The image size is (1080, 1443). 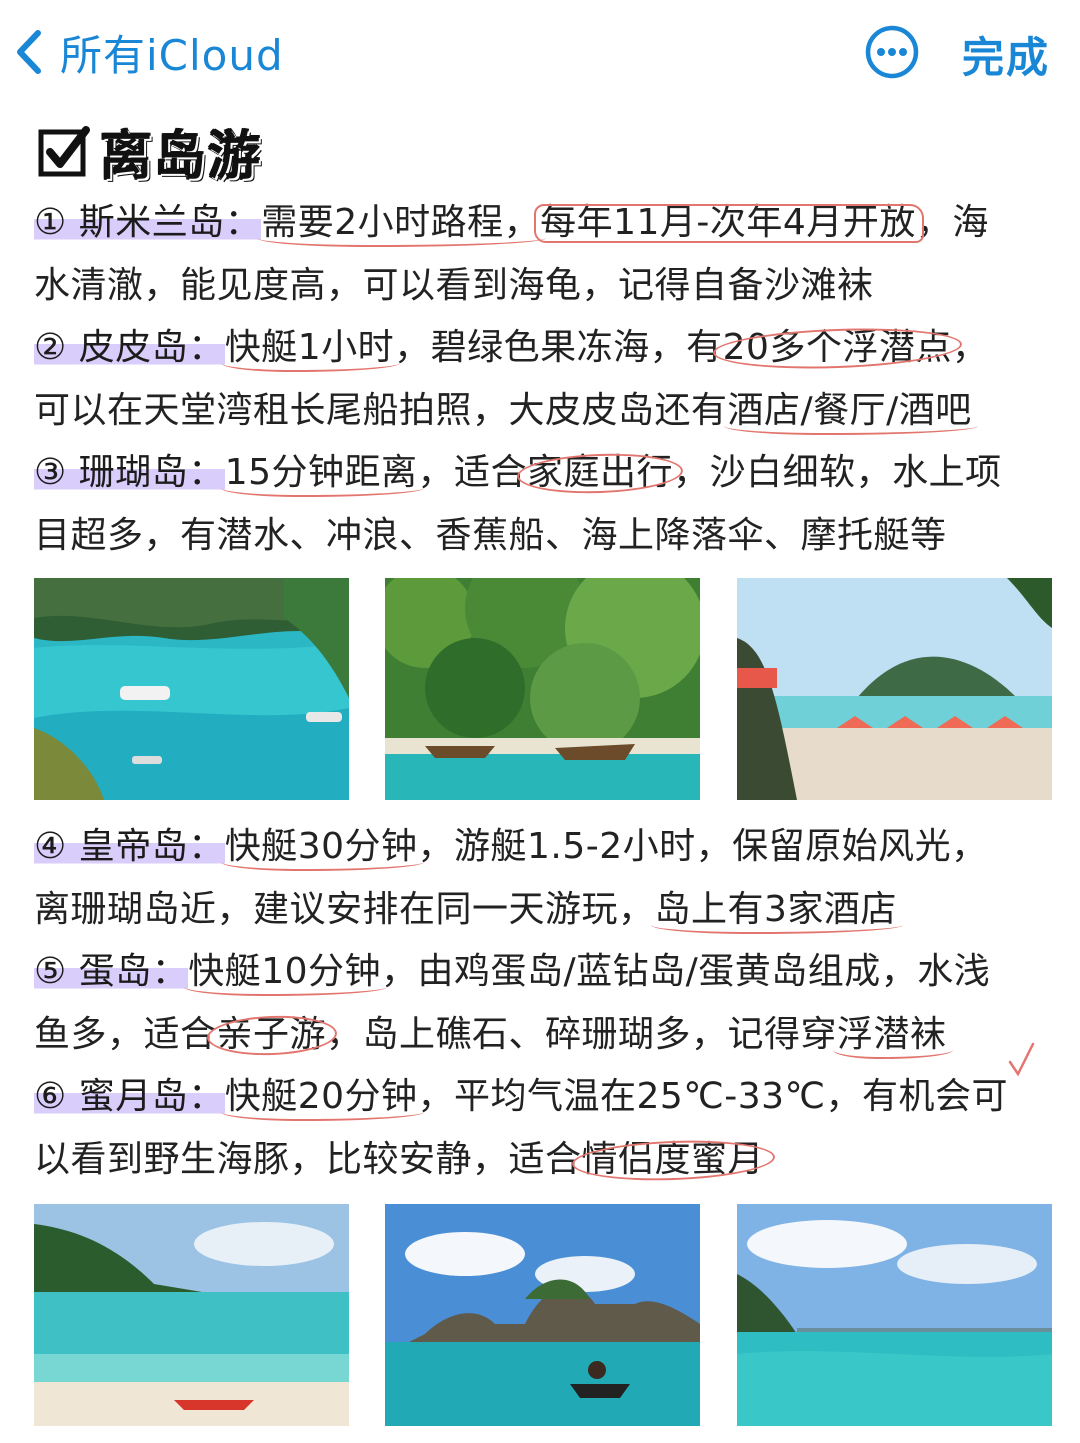 I want to click on photo-coral-island-beach, so click(x=894, y=689).